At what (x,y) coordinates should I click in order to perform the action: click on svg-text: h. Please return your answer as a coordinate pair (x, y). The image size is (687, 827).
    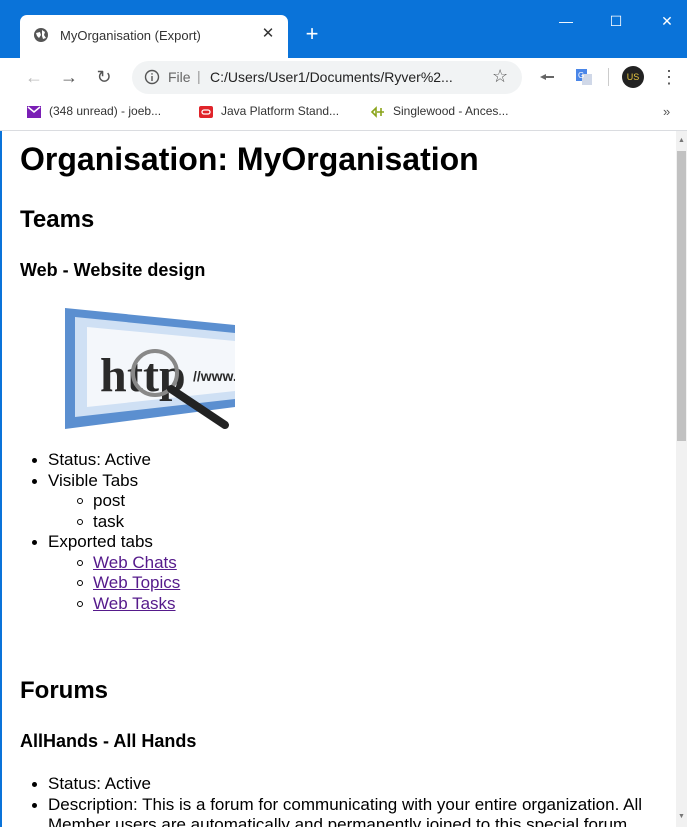
    Looking at the image, I should click on (113, 375).